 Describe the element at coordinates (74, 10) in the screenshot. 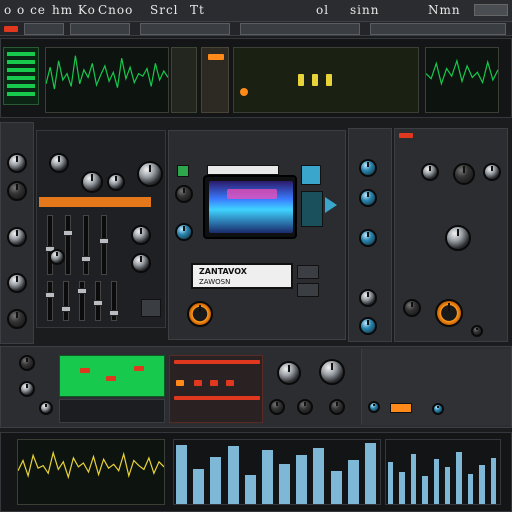

I see `menu-label-1: hm Ko` at that location.